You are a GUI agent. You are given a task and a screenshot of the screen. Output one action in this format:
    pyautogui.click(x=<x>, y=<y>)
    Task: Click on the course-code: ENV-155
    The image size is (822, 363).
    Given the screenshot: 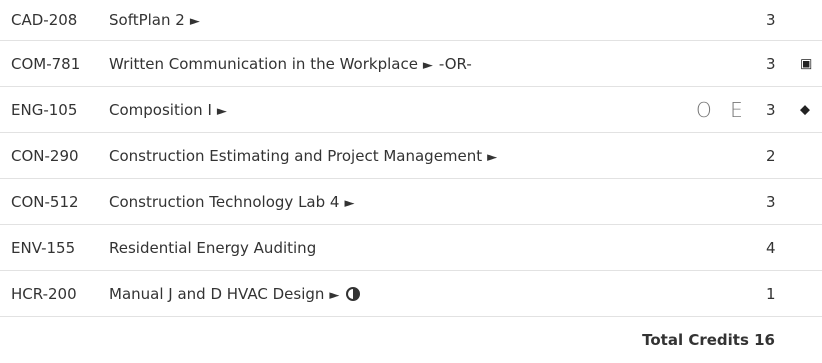 What is the action you would take?
    pyautogui.click(x=43, y=247)
    